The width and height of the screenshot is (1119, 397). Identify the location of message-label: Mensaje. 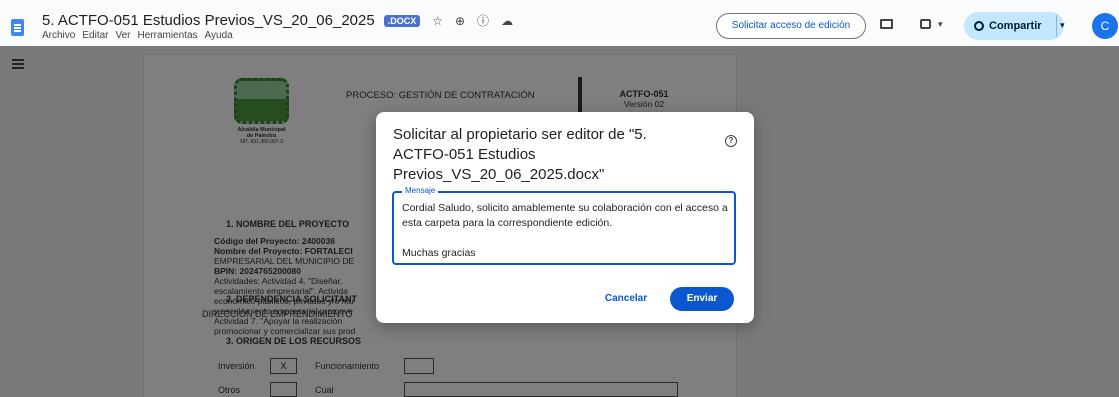
(420, 190).